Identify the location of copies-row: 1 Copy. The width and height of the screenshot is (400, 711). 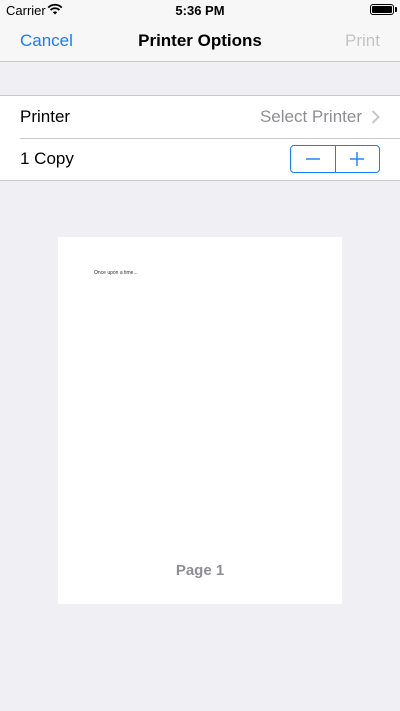
(200, 159).